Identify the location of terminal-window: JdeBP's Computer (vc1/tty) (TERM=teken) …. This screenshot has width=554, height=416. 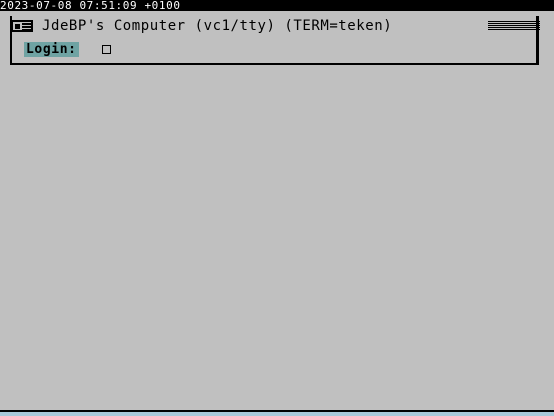
(275, 40).